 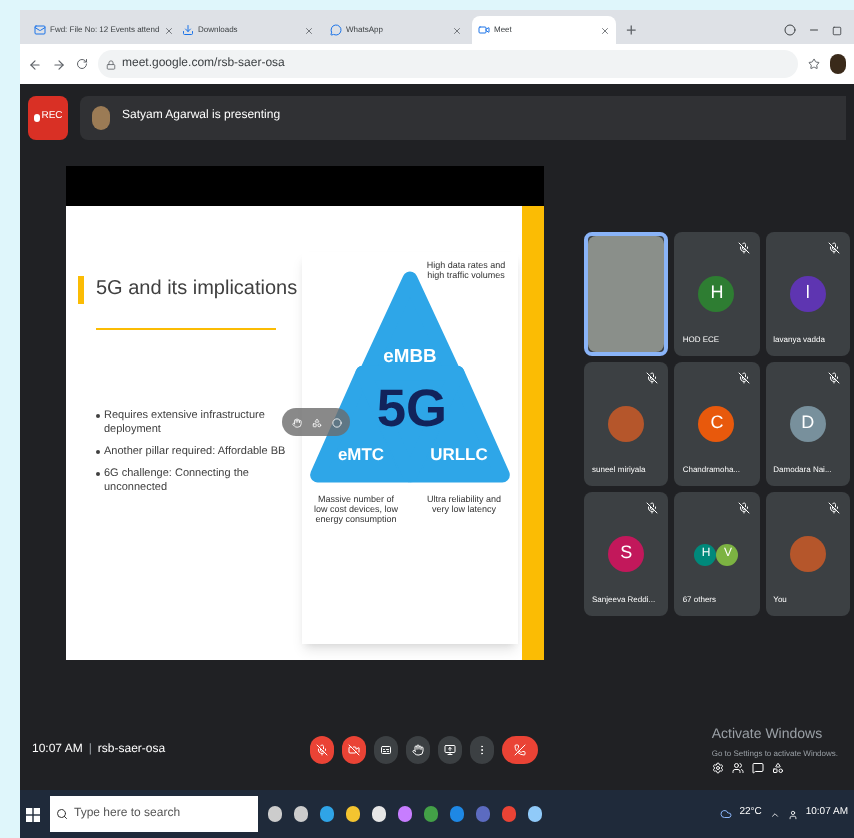 I want to click on lock-icon, so click(x=111, y=64).